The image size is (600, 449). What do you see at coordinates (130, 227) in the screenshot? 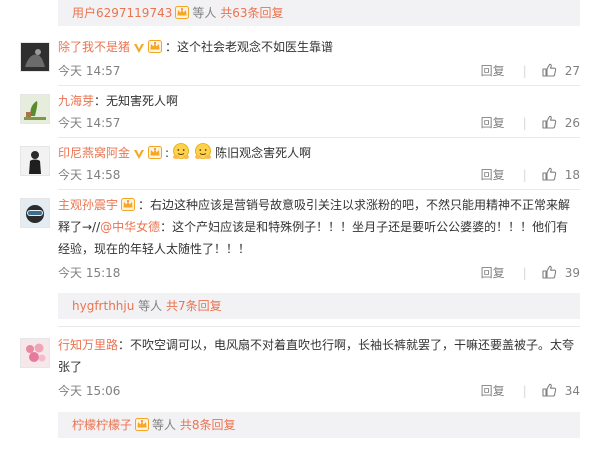
I see `mention-link: @中华女德` at bounding box center [130, 227].